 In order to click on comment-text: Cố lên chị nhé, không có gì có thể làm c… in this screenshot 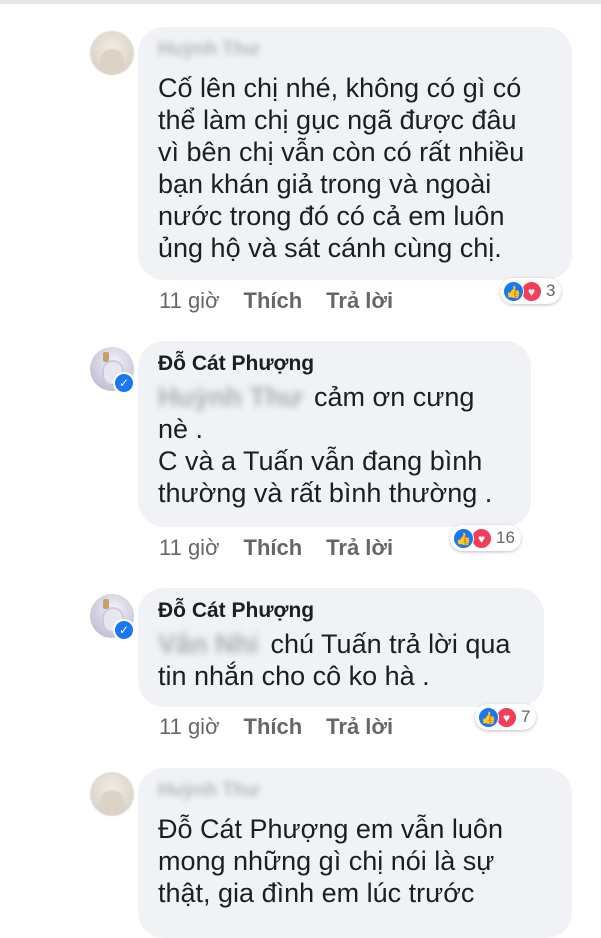, I will do `click(341, 168)`.